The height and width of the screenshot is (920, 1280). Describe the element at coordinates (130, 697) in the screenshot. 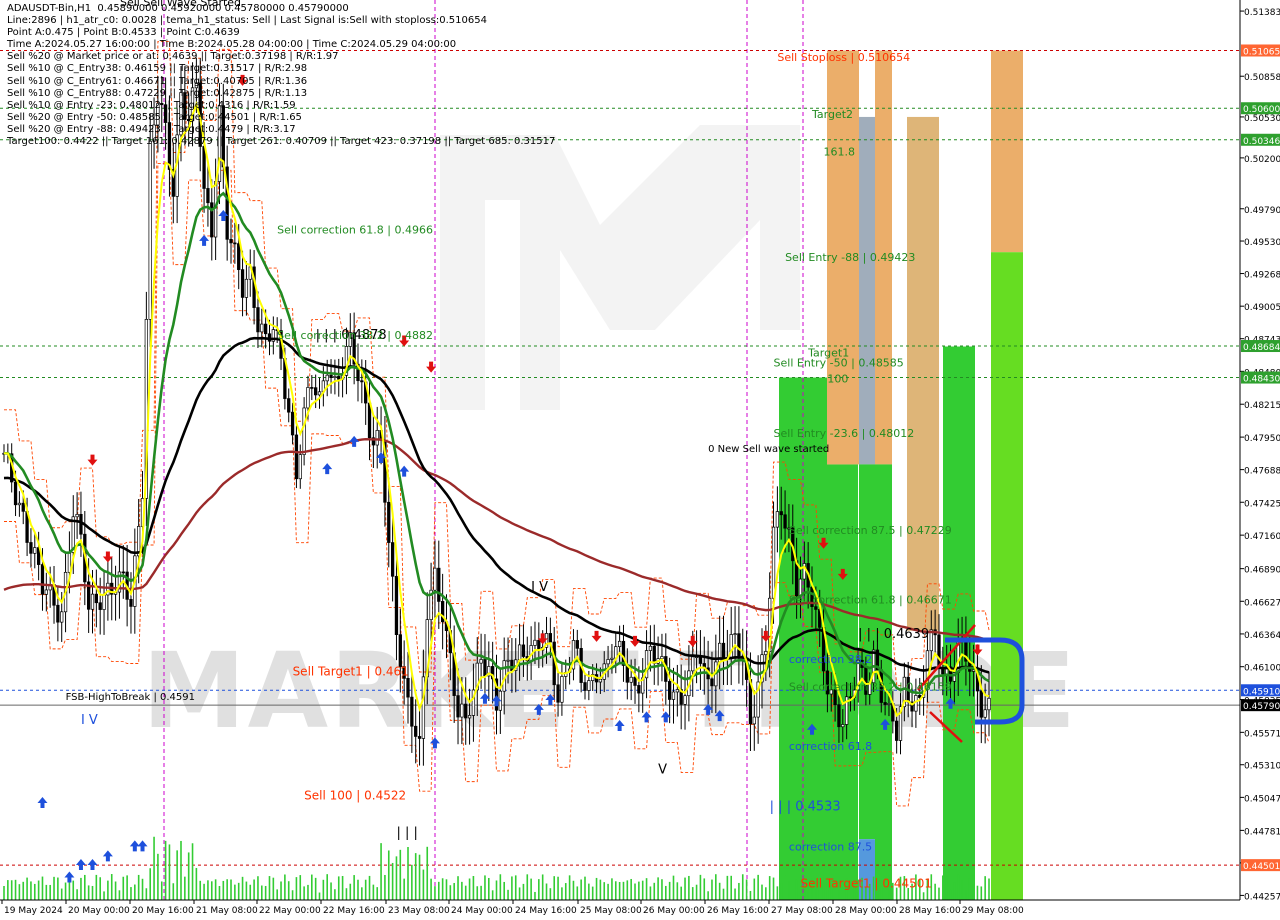

I see `chart-annotation: FSB-HighToBreak | 0.4591` at that location.